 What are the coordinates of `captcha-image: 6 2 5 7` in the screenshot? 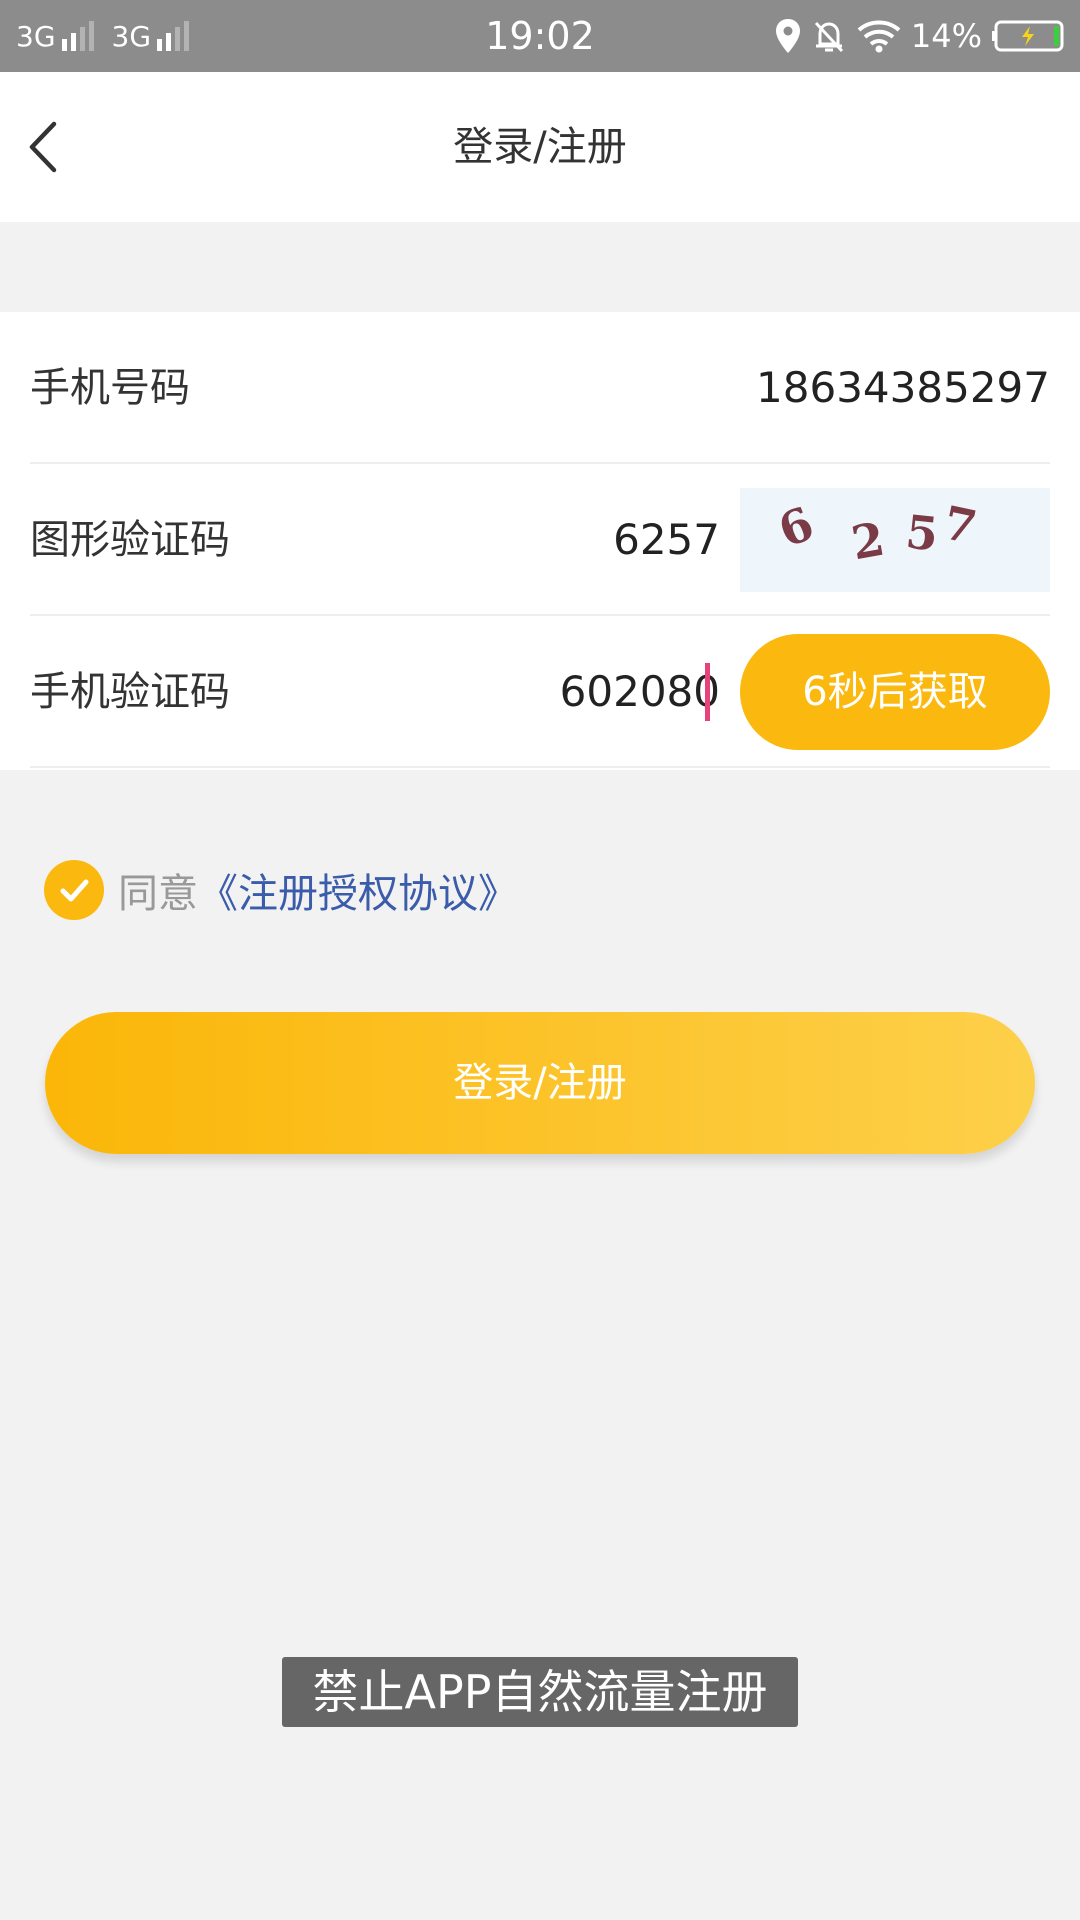 It's located at (895, 540).